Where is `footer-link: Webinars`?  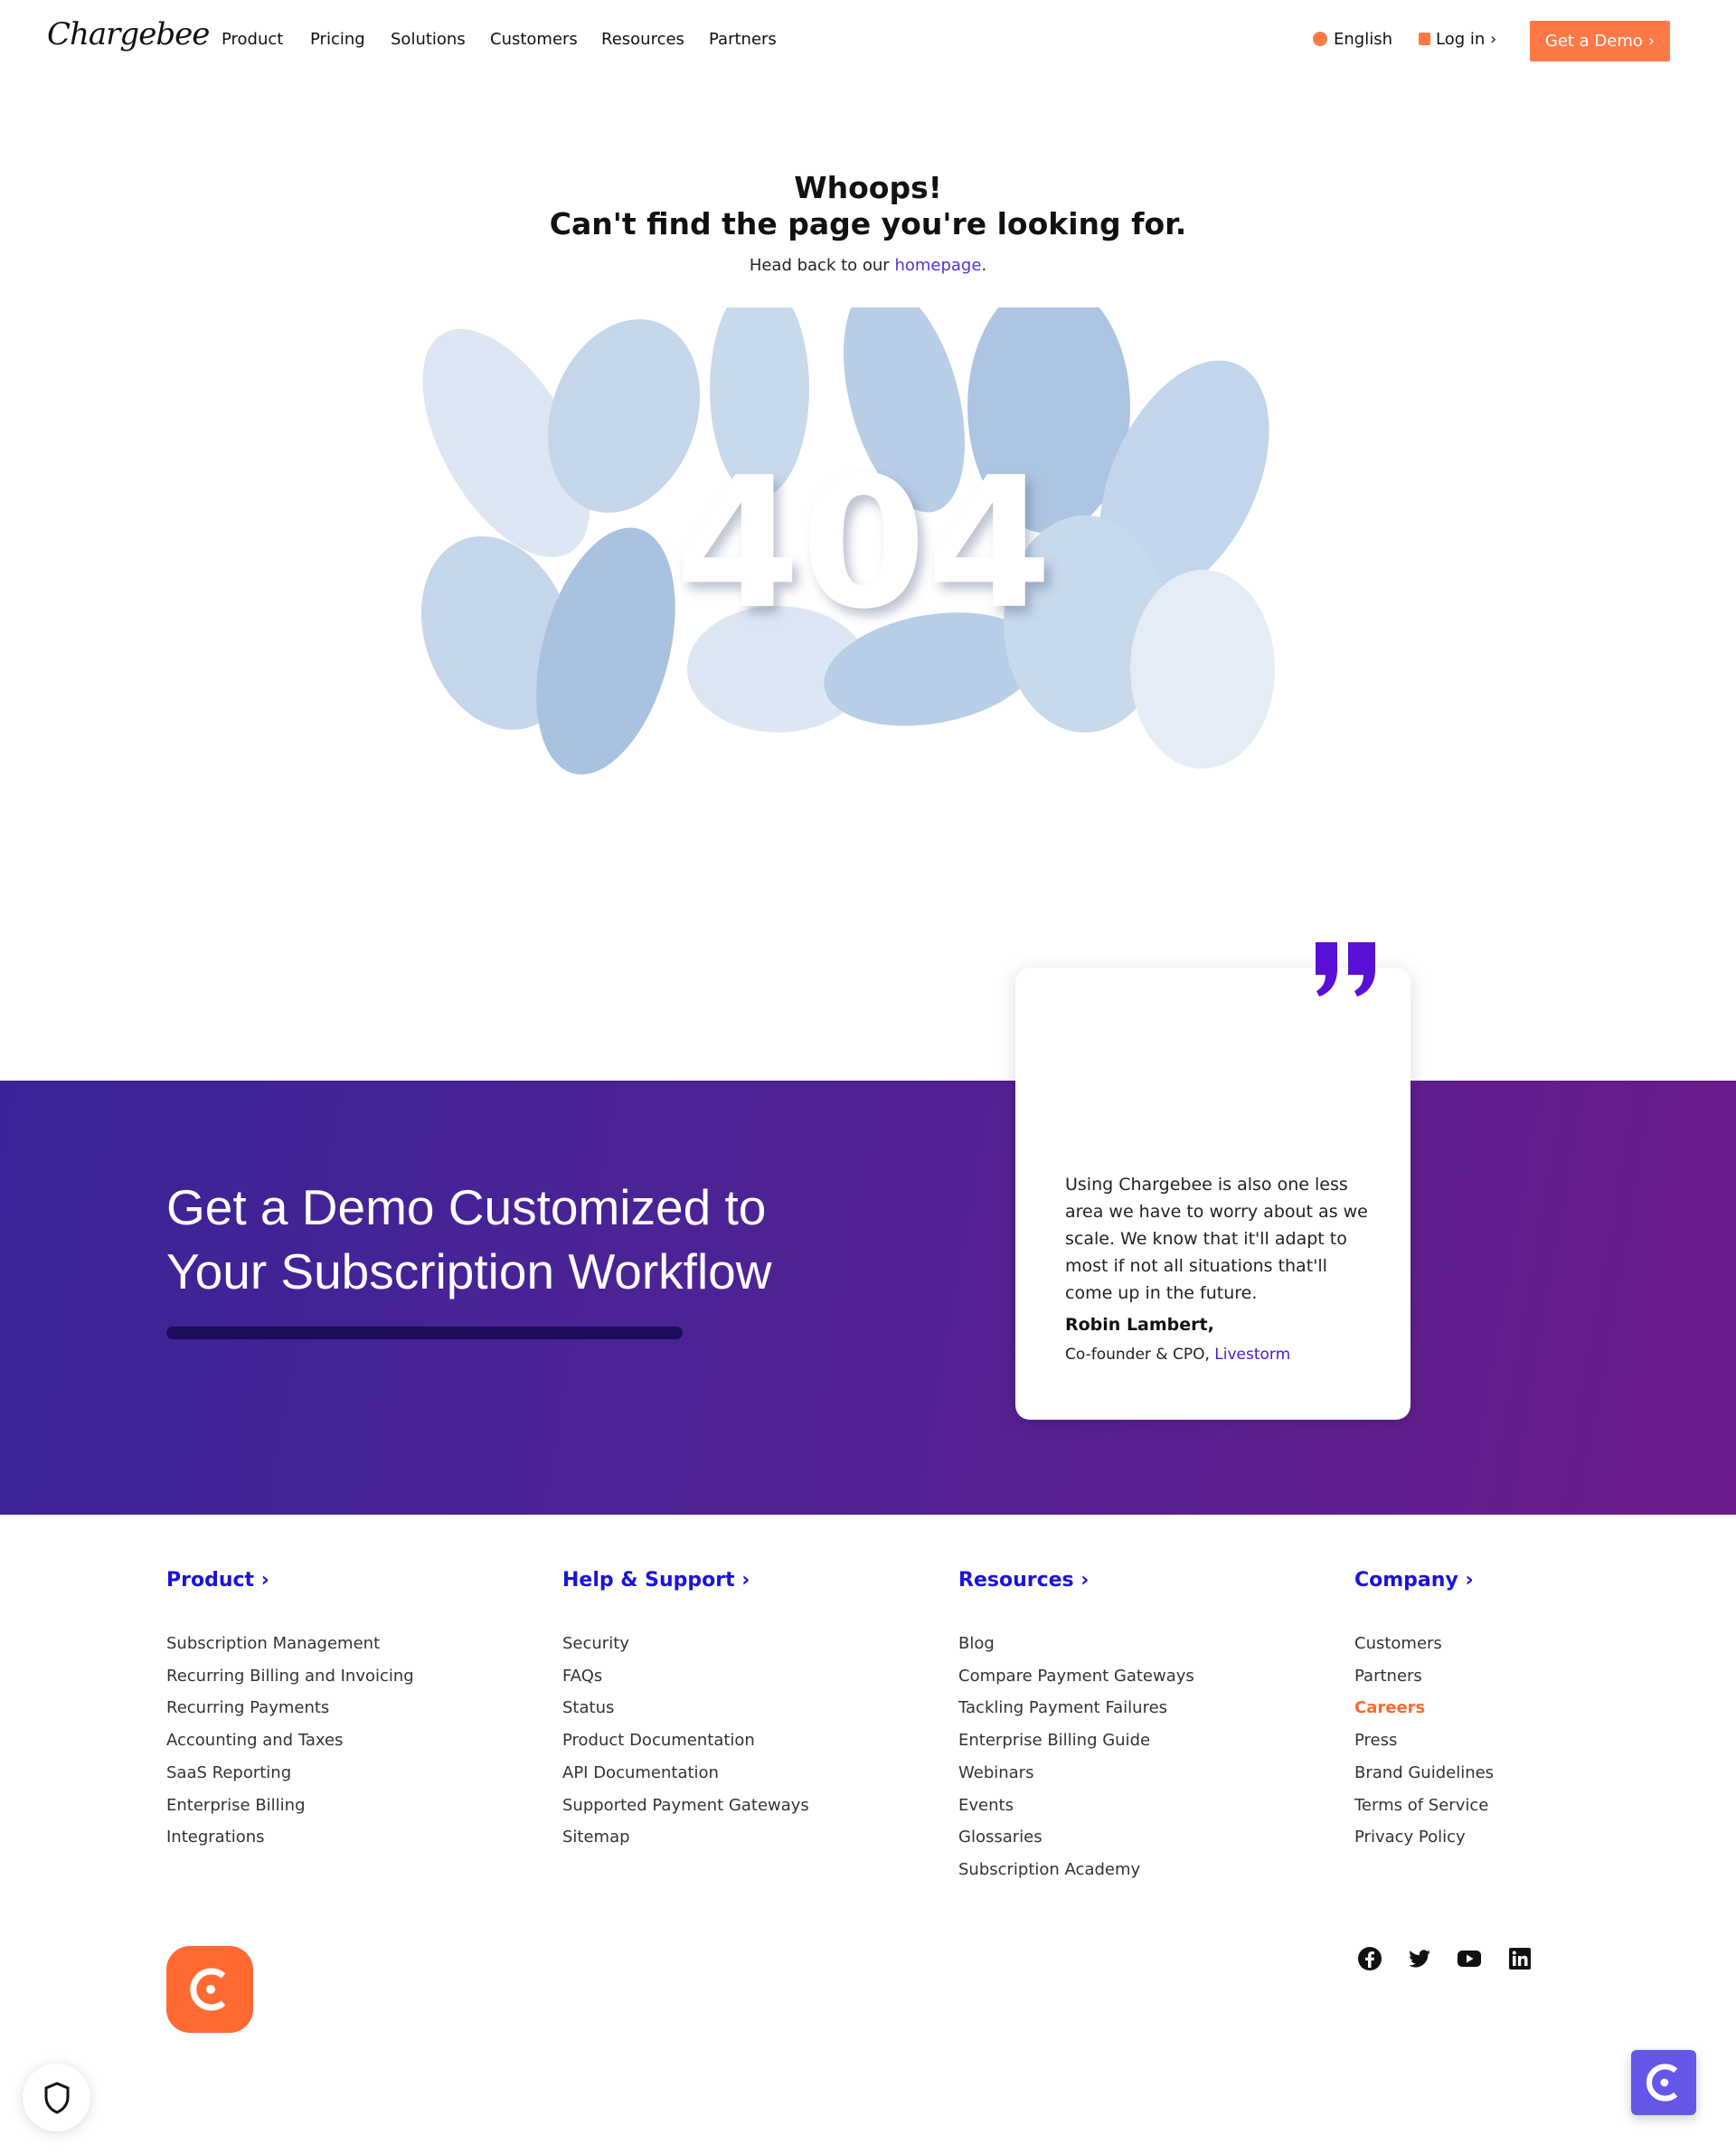 footer-link: Webinars is located at coordinates (1076, 1773).